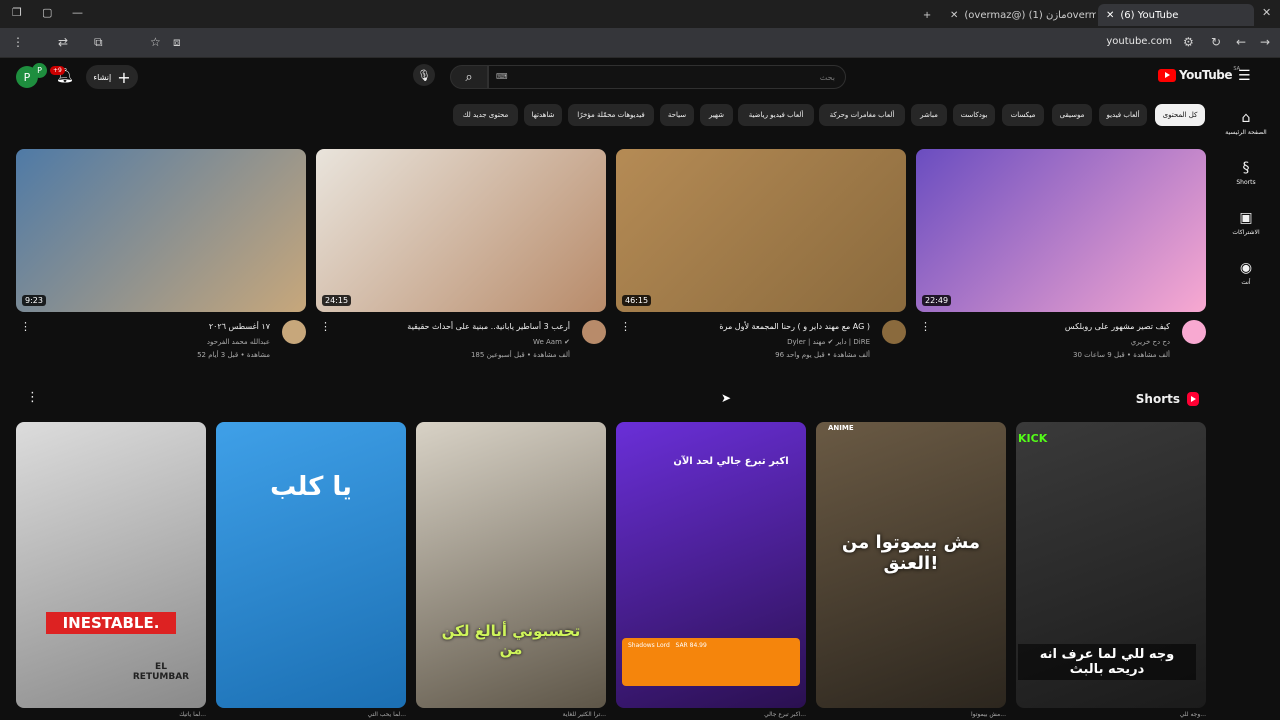  Describe the element at coordinates (1246, 132) in the screenshot. I see `guide-label: الصفحة الرئيسية` at that location.